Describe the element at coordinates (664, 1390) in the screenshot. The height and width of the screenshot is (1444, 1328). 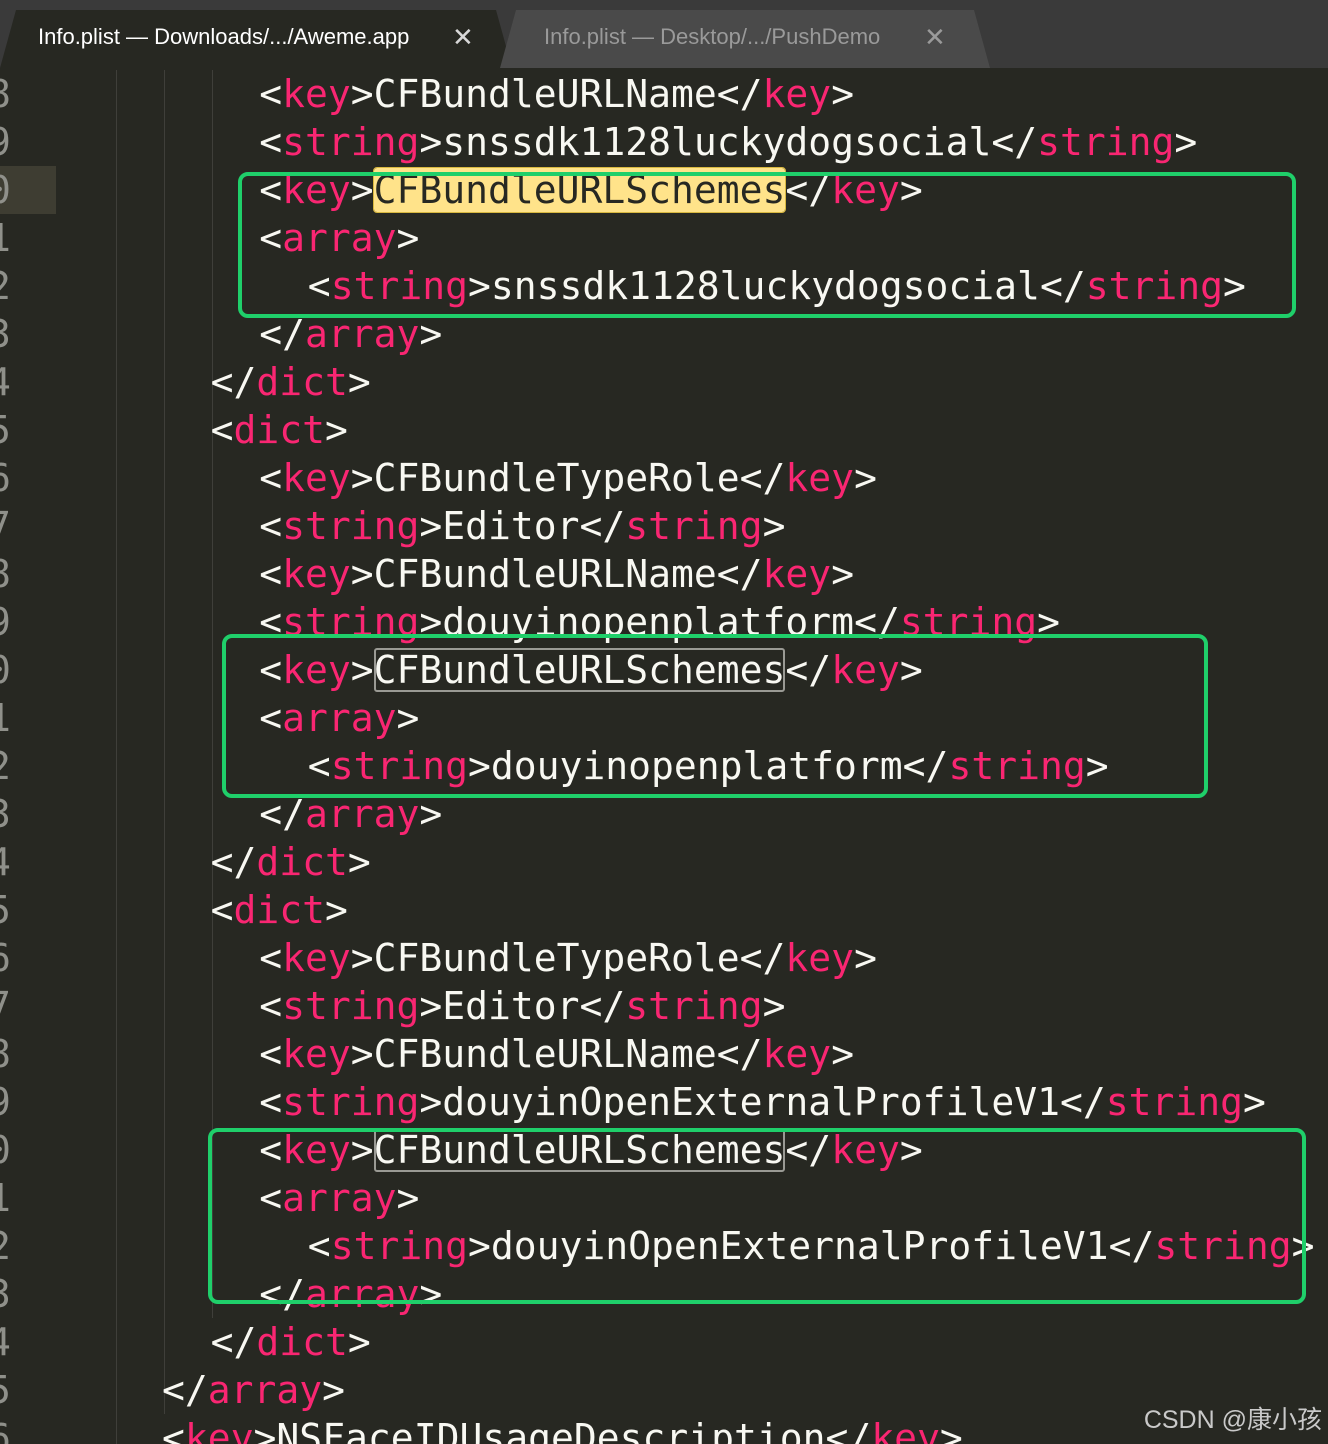
I see `code-line: </array>` at that location.